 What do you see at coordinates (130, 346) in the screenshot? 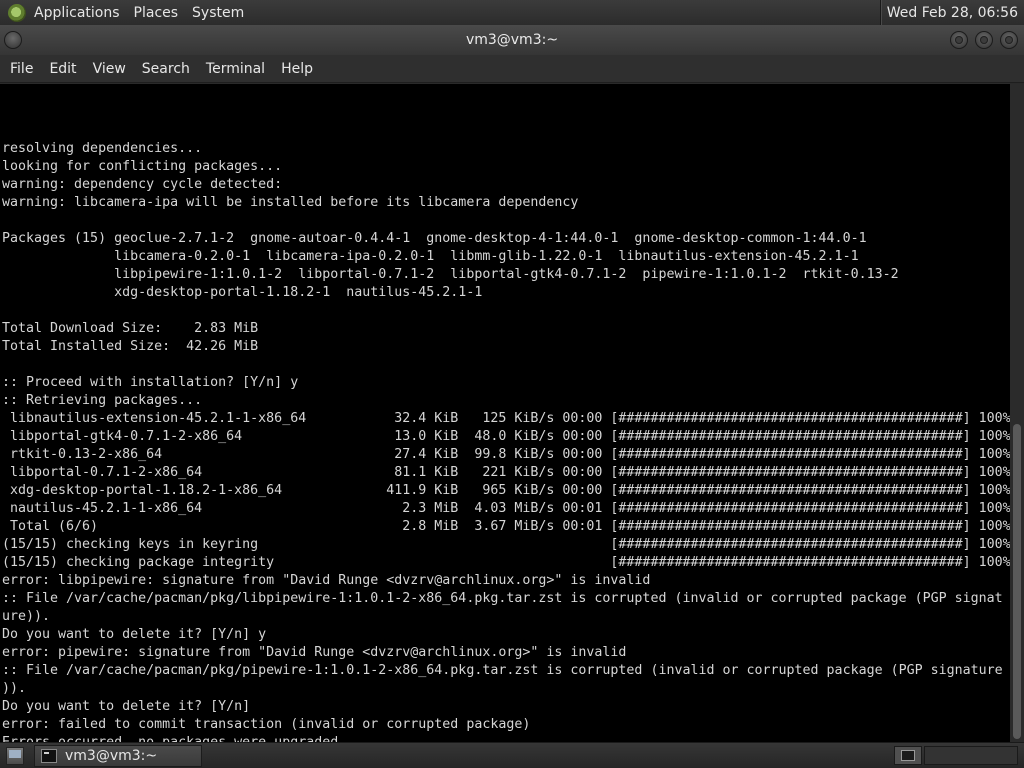
I see `terminal-line: Total Installed Size: 42.26 MiB` at bounding box center [130, 346].